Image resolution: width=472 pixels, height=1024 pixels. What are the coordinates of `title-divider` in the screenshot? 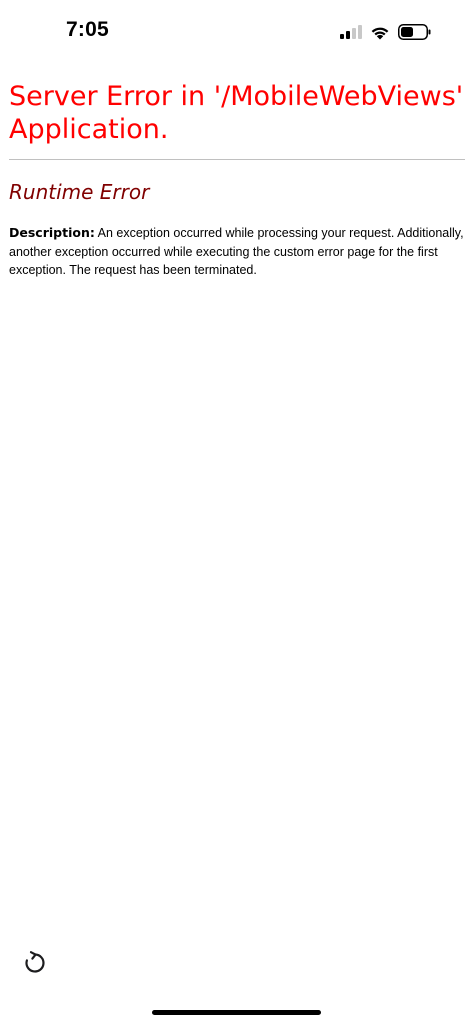 It's located at (237, 159).